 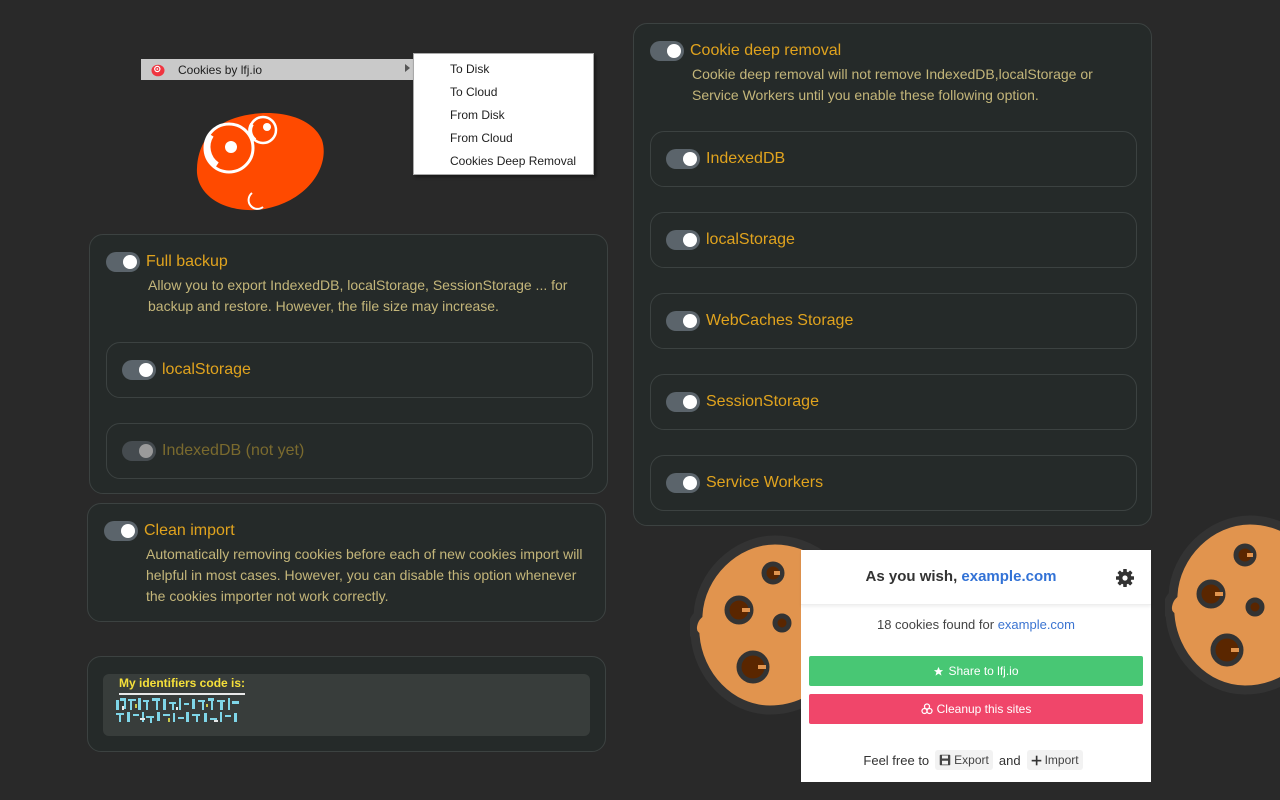 I want to click on full-backup-title: Full backup, so click(x=187, y=261).